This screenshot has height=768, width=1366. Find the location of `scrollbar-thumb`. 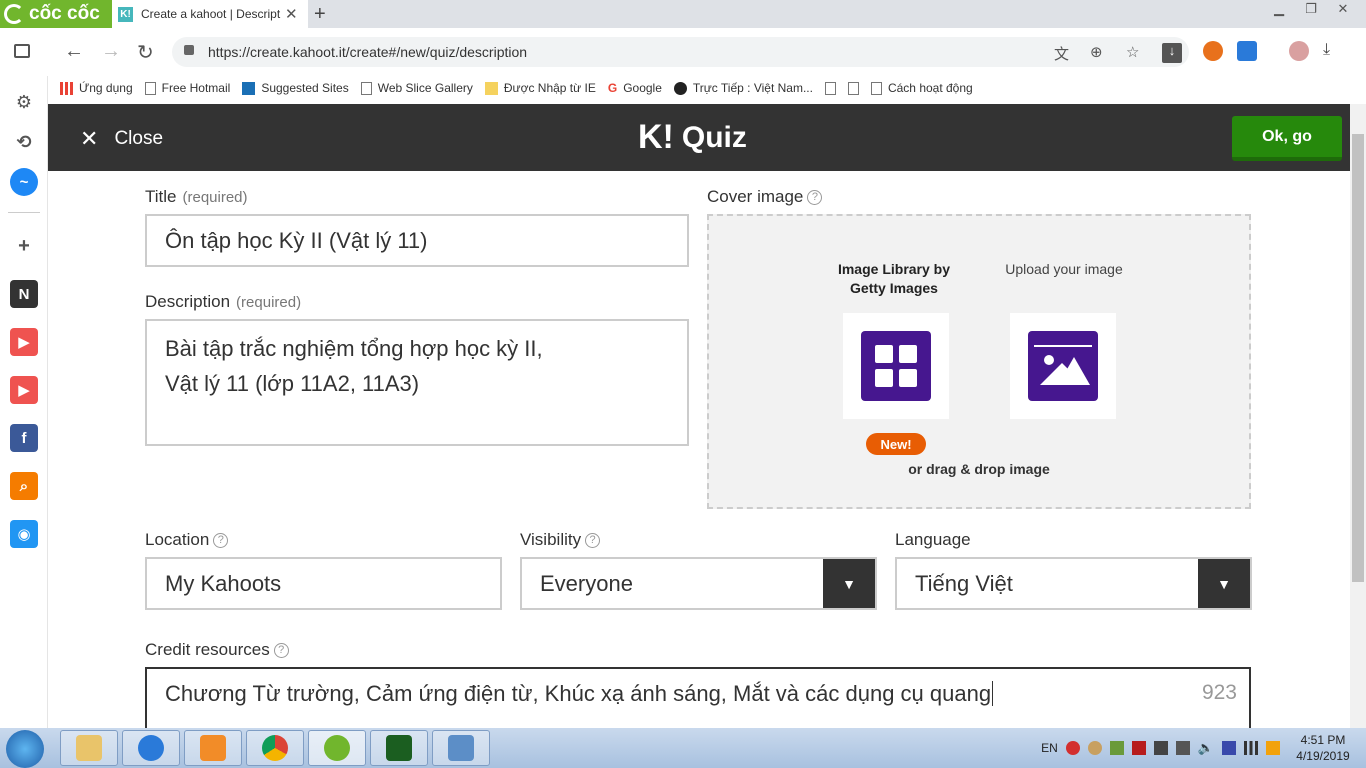

scrollbar-thumb is located at coordinates (1358, 358).